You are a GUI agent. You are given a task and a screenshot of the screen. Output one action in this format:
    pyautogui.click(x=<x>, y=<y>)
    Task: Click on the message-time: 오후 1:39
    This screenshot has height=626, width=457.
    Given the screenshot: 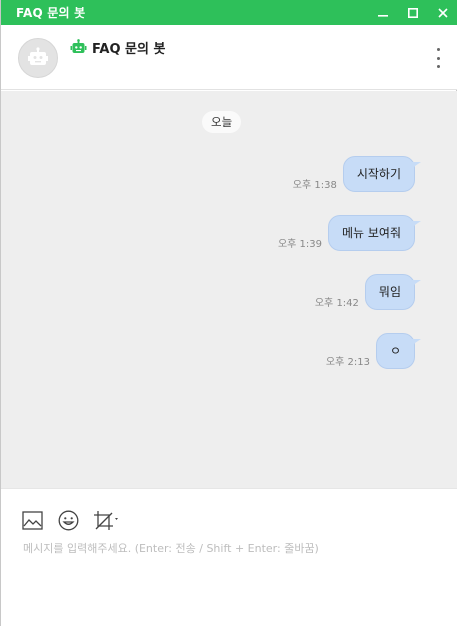 What is the action you would take?
    pyautogui.click(x=299, y=244)
    